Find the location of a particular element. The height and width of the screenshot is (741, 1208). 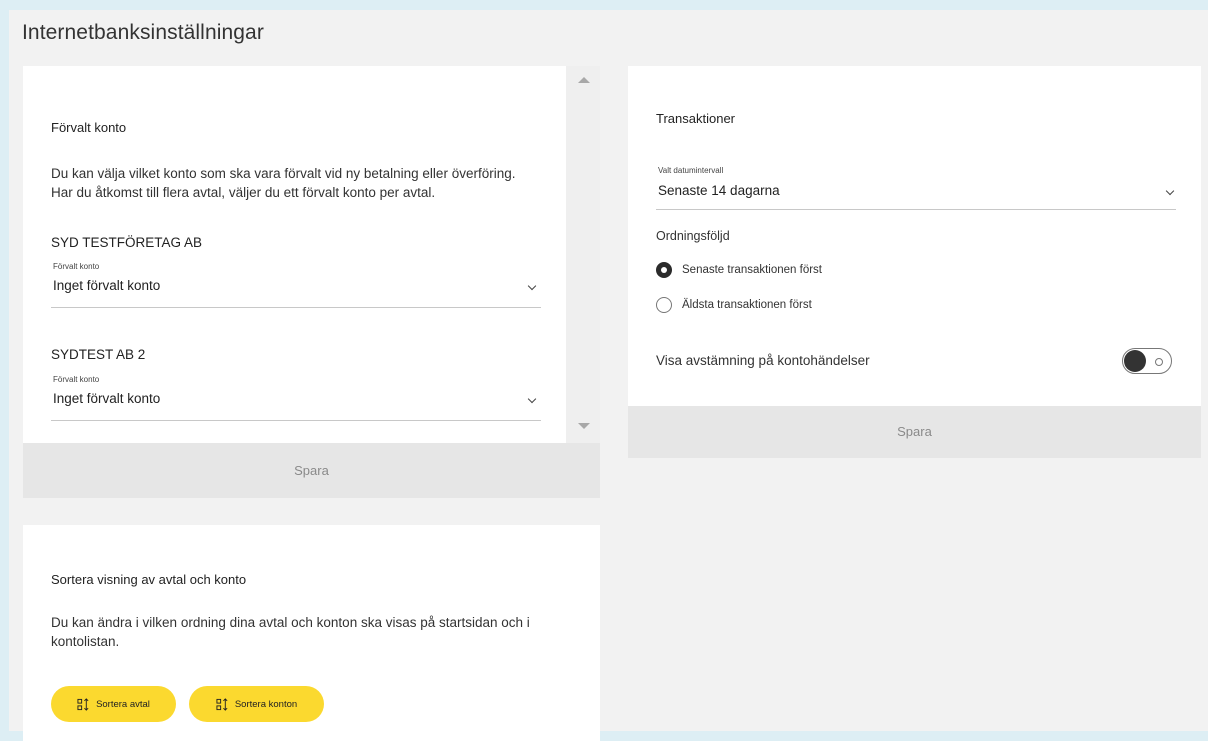

radio-selected-icon is located at coordinates (664, 270).